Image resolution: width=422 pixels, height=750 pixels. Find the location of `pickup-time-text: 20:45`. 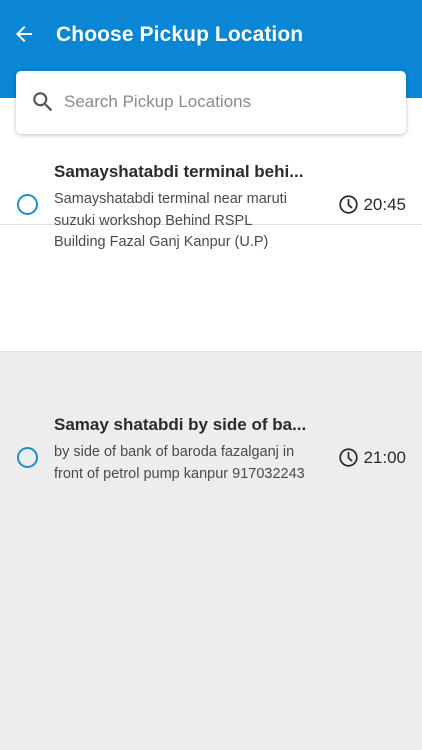

pickup-time-text: 20:45 is located at coordinates (384, 204).